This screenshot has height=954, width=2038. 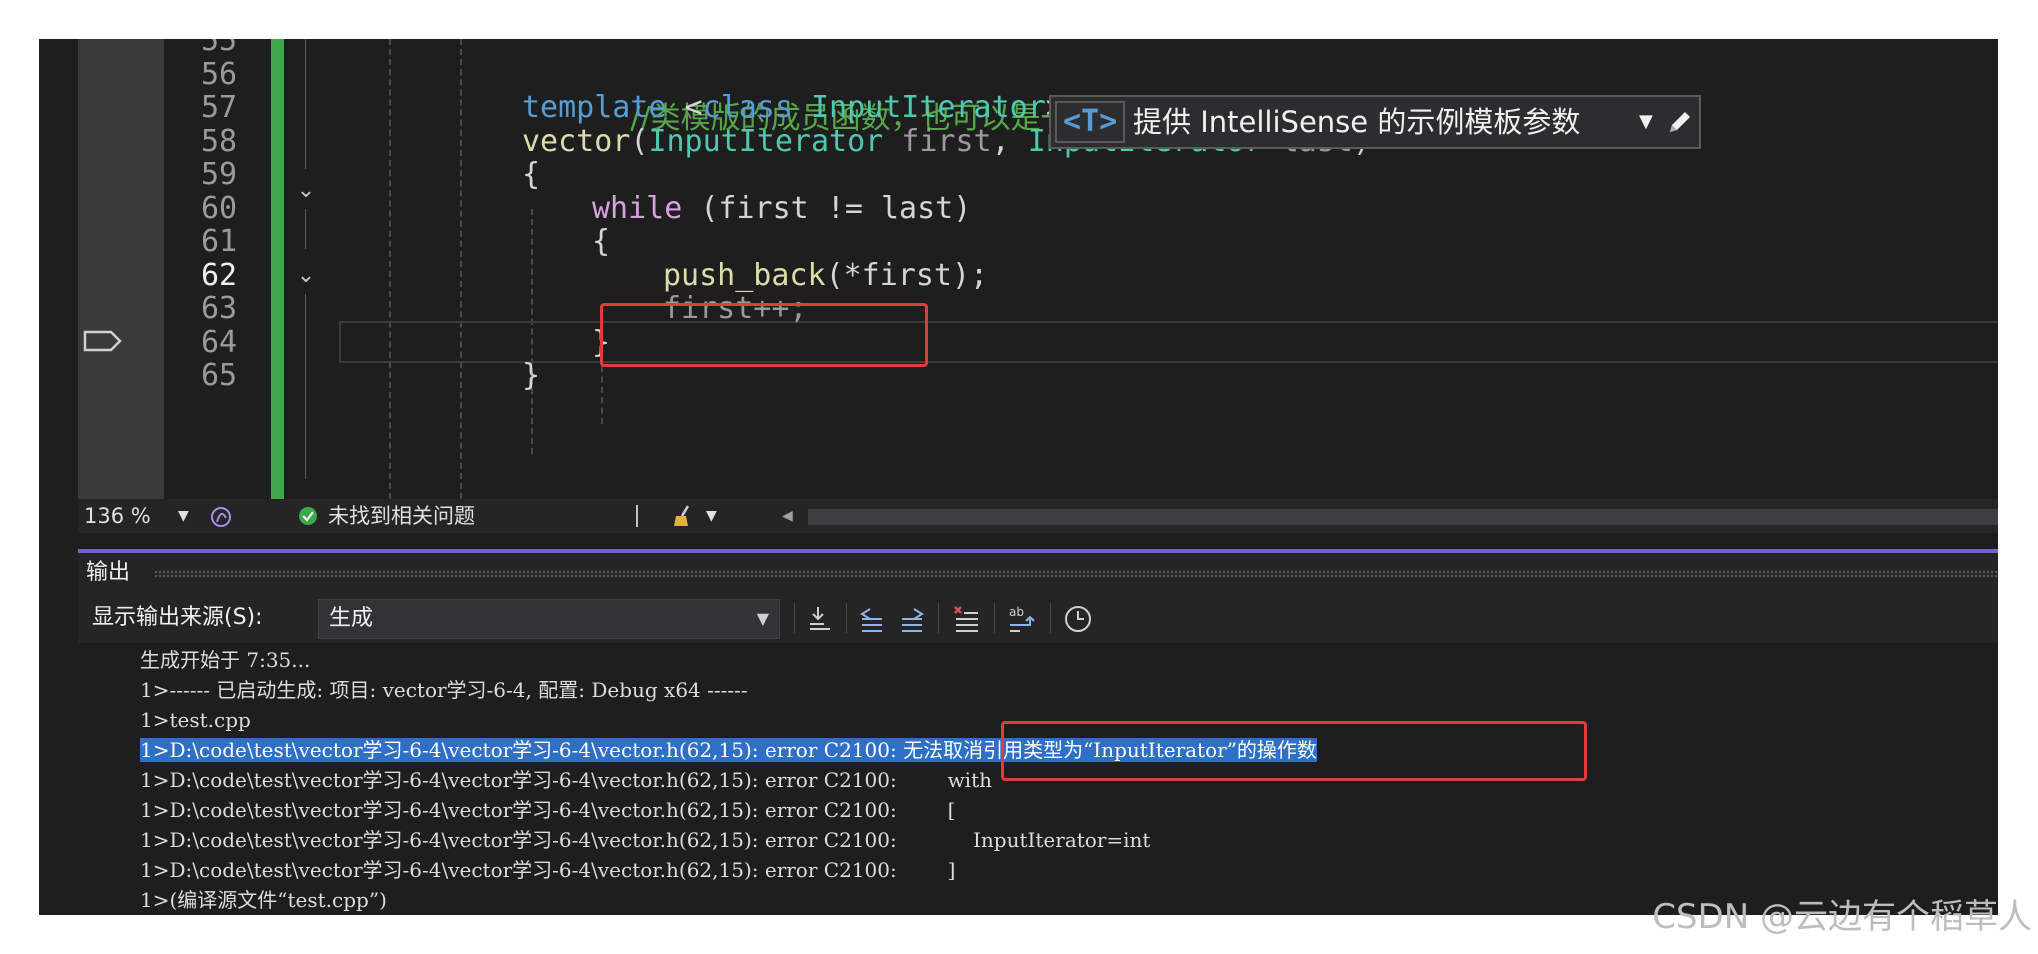 I want to click on breakpoint-gutter, so click(x=121, y=269).